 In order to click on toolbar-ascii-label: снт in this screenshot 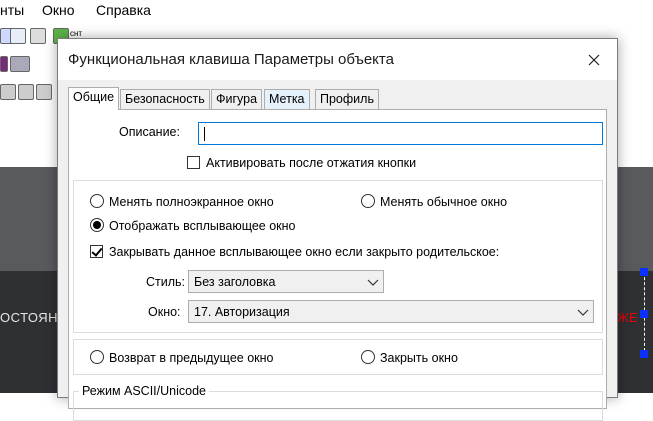, I will do `click(76, 33)`.